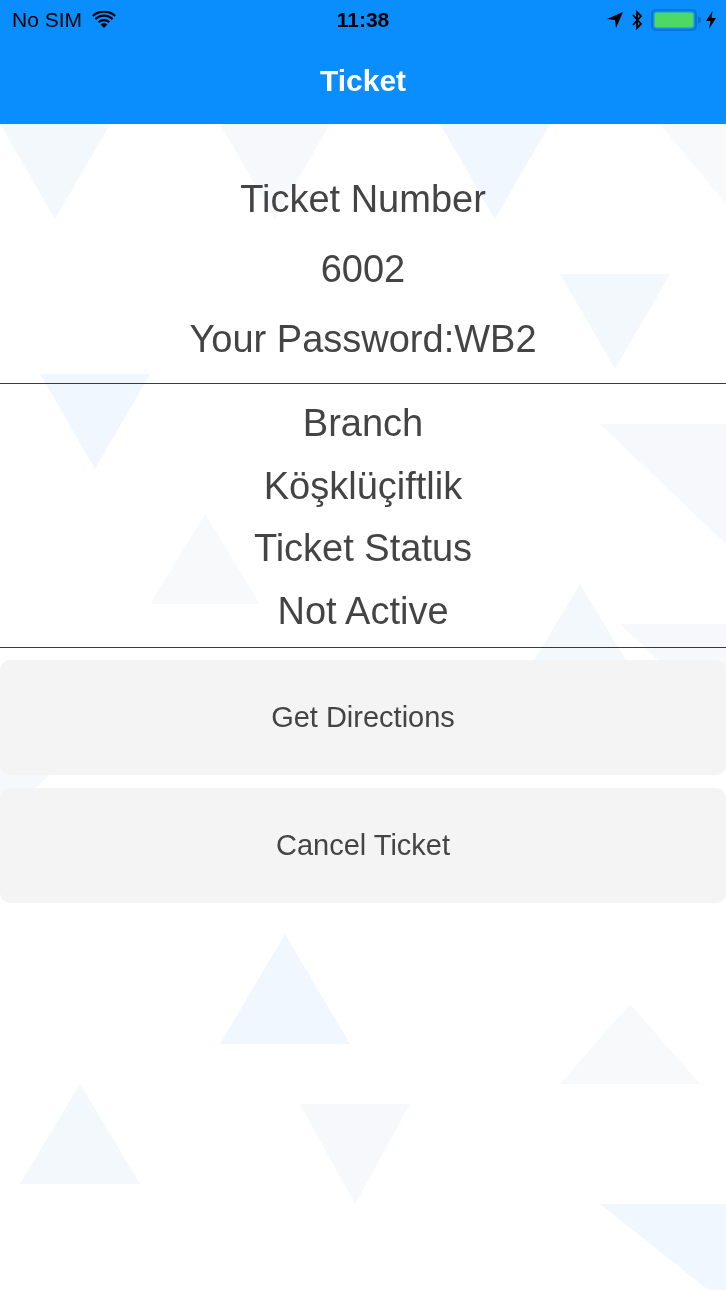 The height and width of the screenshot is (1290, 726). I want to click on ticket-number-label: Ticket Number, so click(363, 199).